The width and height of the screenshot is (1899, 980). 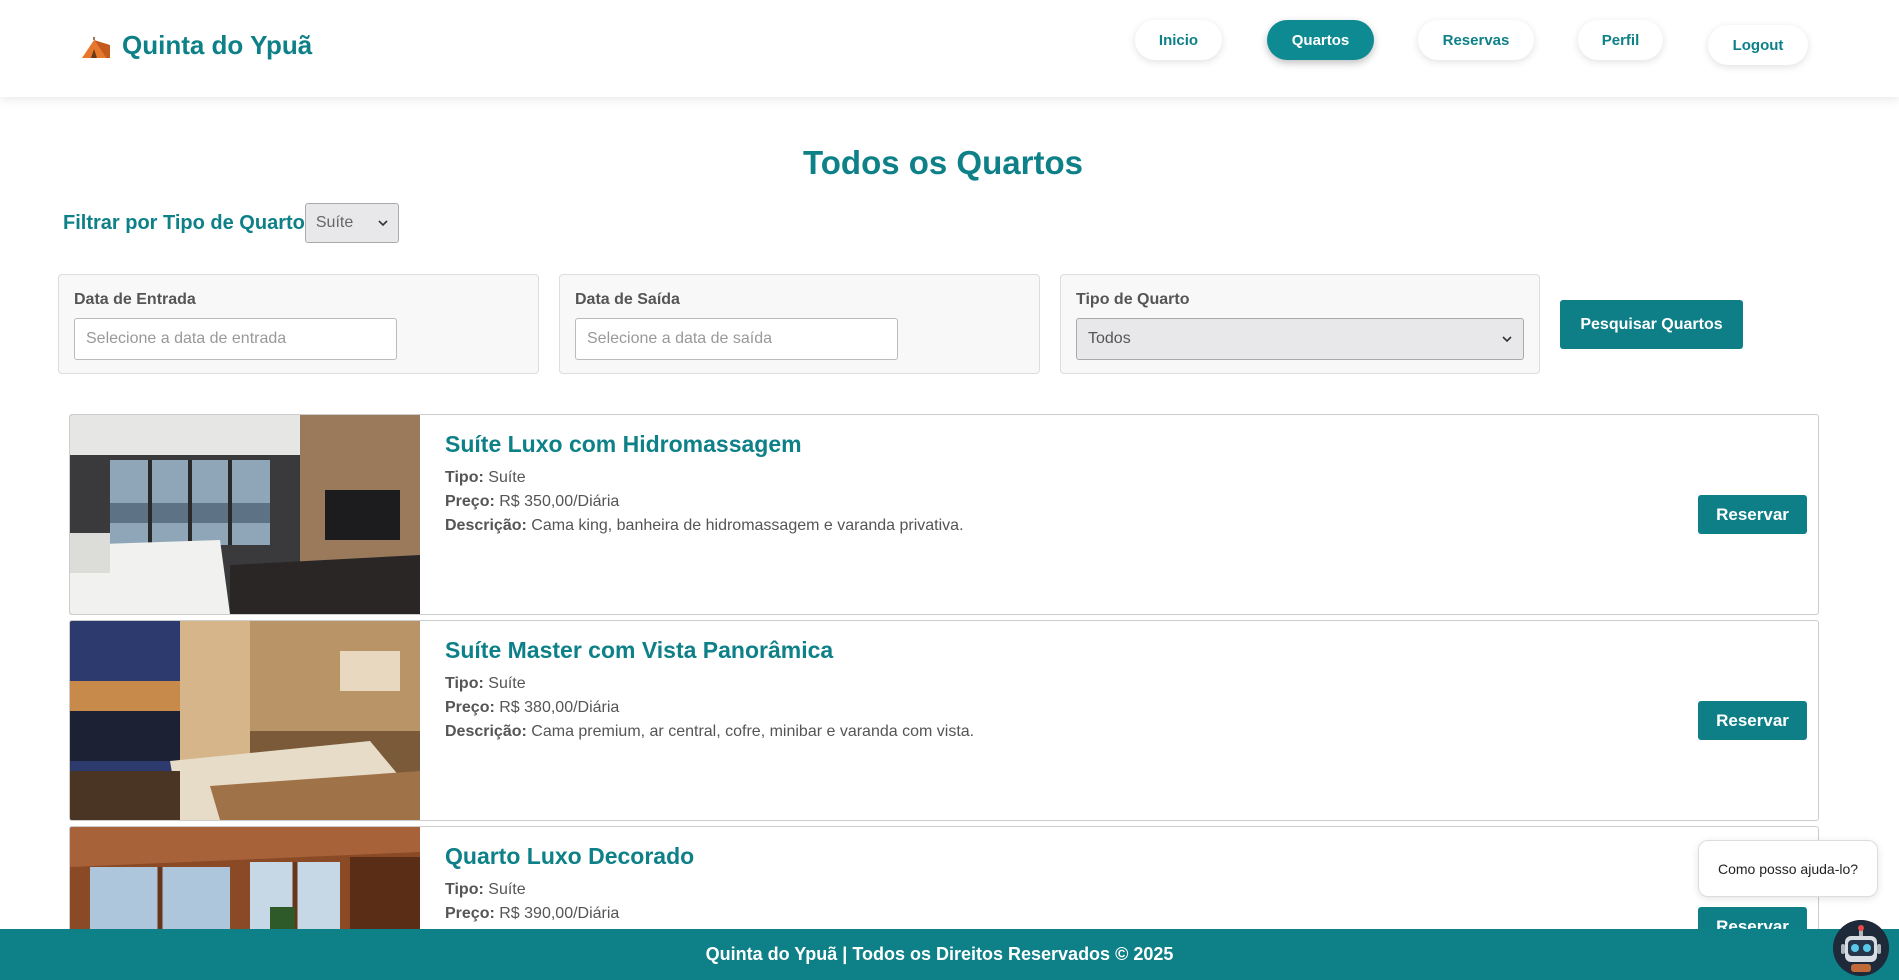 I want to click on checkout-box: Data de Saída Selecione a data de saída, so click(x=799, y=324).